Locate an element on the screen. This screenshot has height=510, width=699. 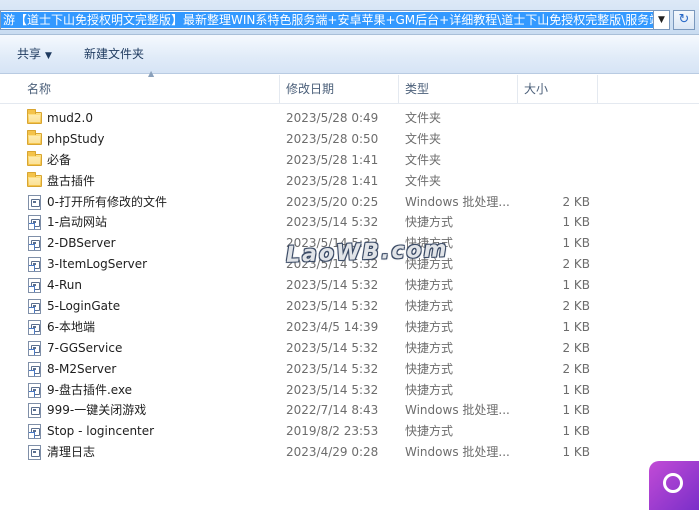
file-name: mud2.0 is located at coordinates (70, 118).